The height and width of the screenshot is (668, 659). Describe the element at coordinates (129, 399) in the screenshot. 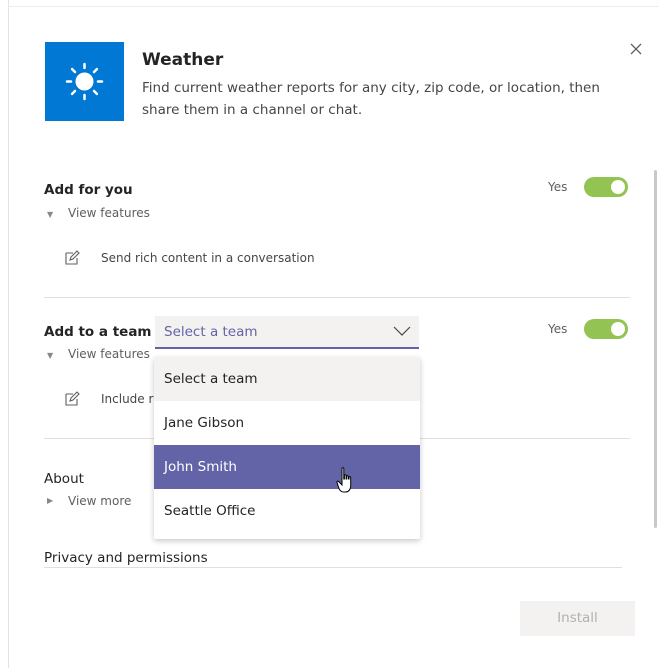

I see `feature-include: Include ri` at that location.